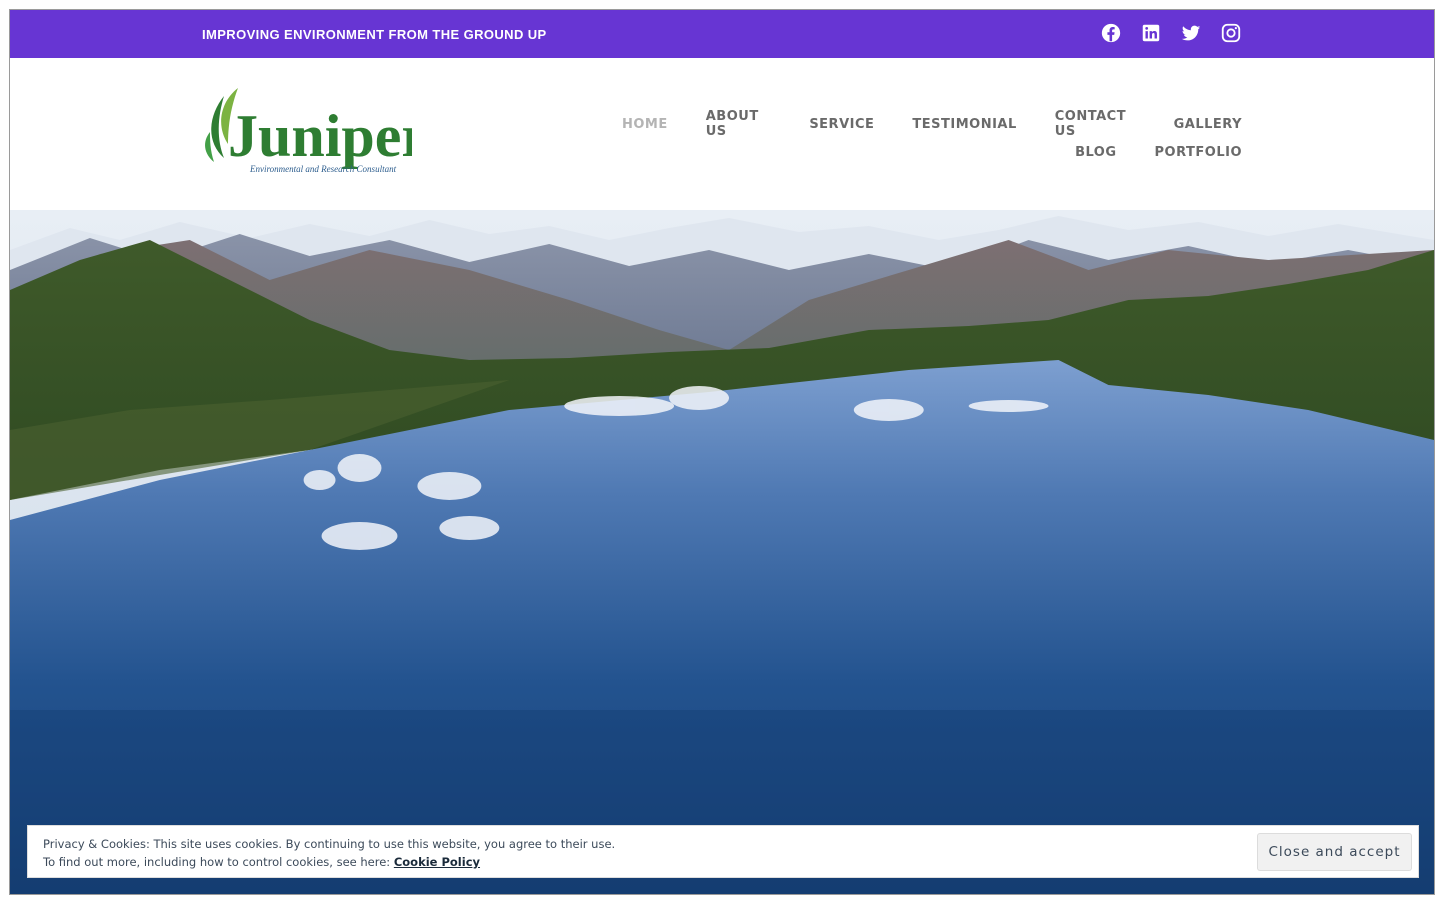 The width and height of the screenshot is (1440, 904). I want to click on instagram-icon, so click(1231, 33).